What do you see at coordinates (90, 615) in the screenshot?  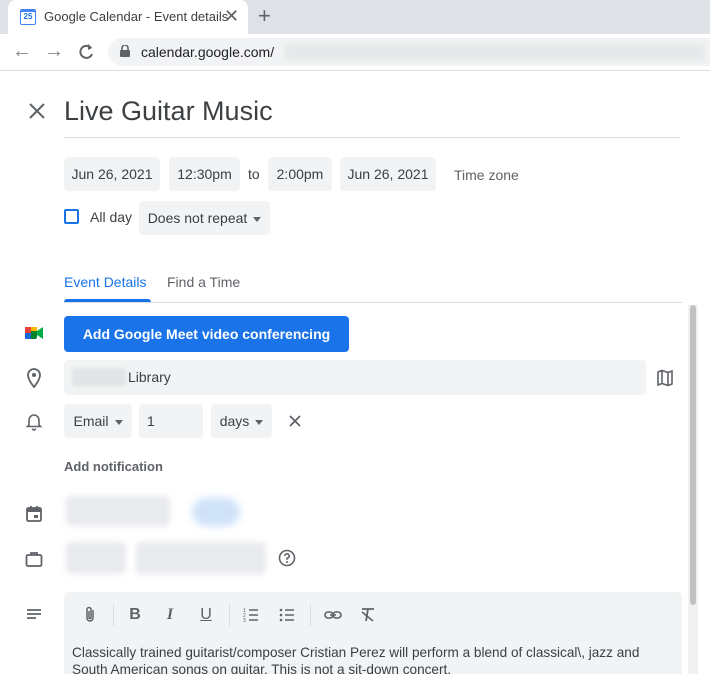 I see `attachment-icon` at bounding box center [90, 615].